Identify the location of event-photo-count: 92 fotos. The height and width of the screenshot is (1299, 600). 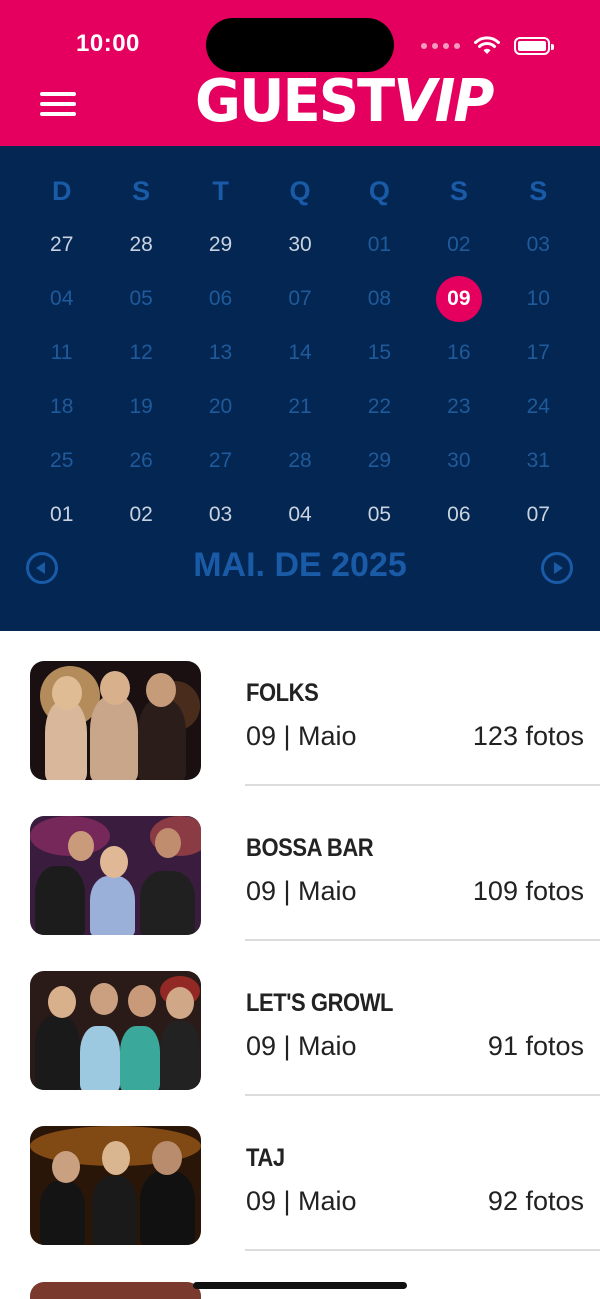
(535, 1201).